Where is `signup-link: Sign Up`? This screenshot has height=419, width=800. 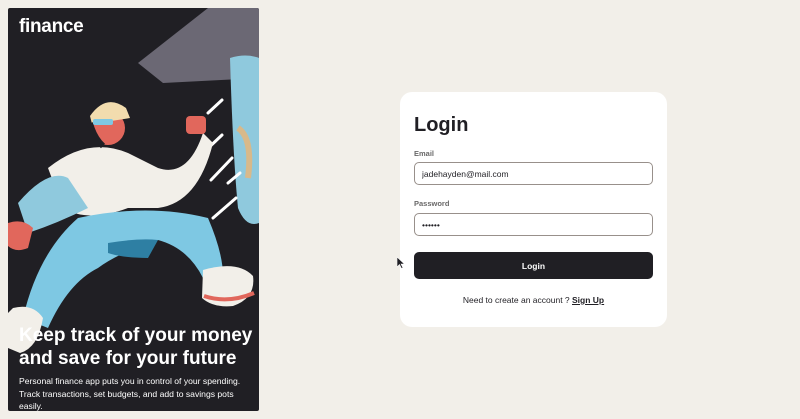
signup-link: Sign Up is located at coordinates (588, 300).